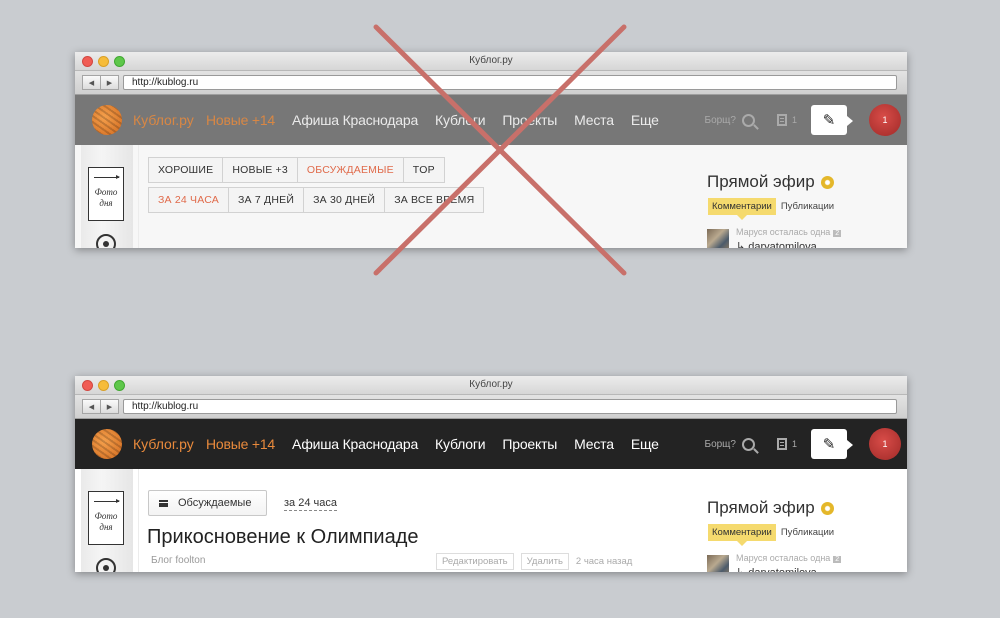 Image resolution: width=1000 pixels, height=618 pixels. What do you see at coordinates (186, 170) in the screenshot?
I see `filter-good: ХОРОШИЕ` at bounding box center [186, 170].